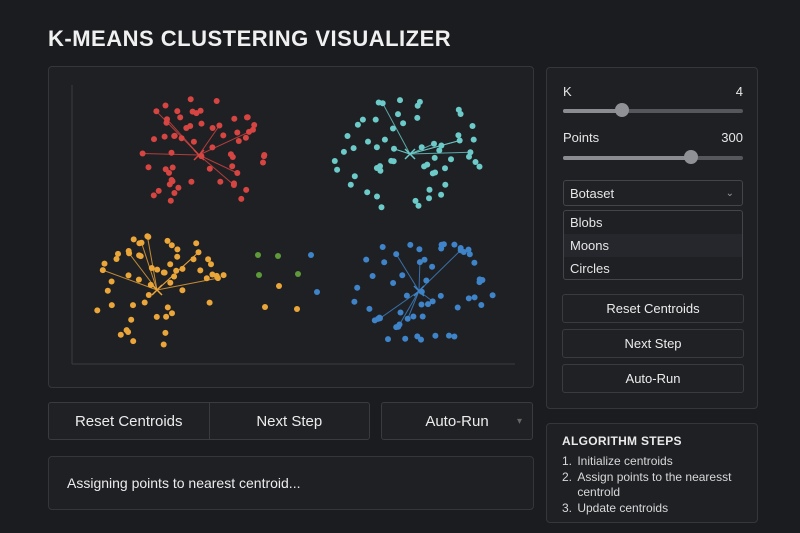 This screenshot has width=800, height=533. Describe the element at coordinates (653, 157) in the screenshot. I see `points-slider` at that location.